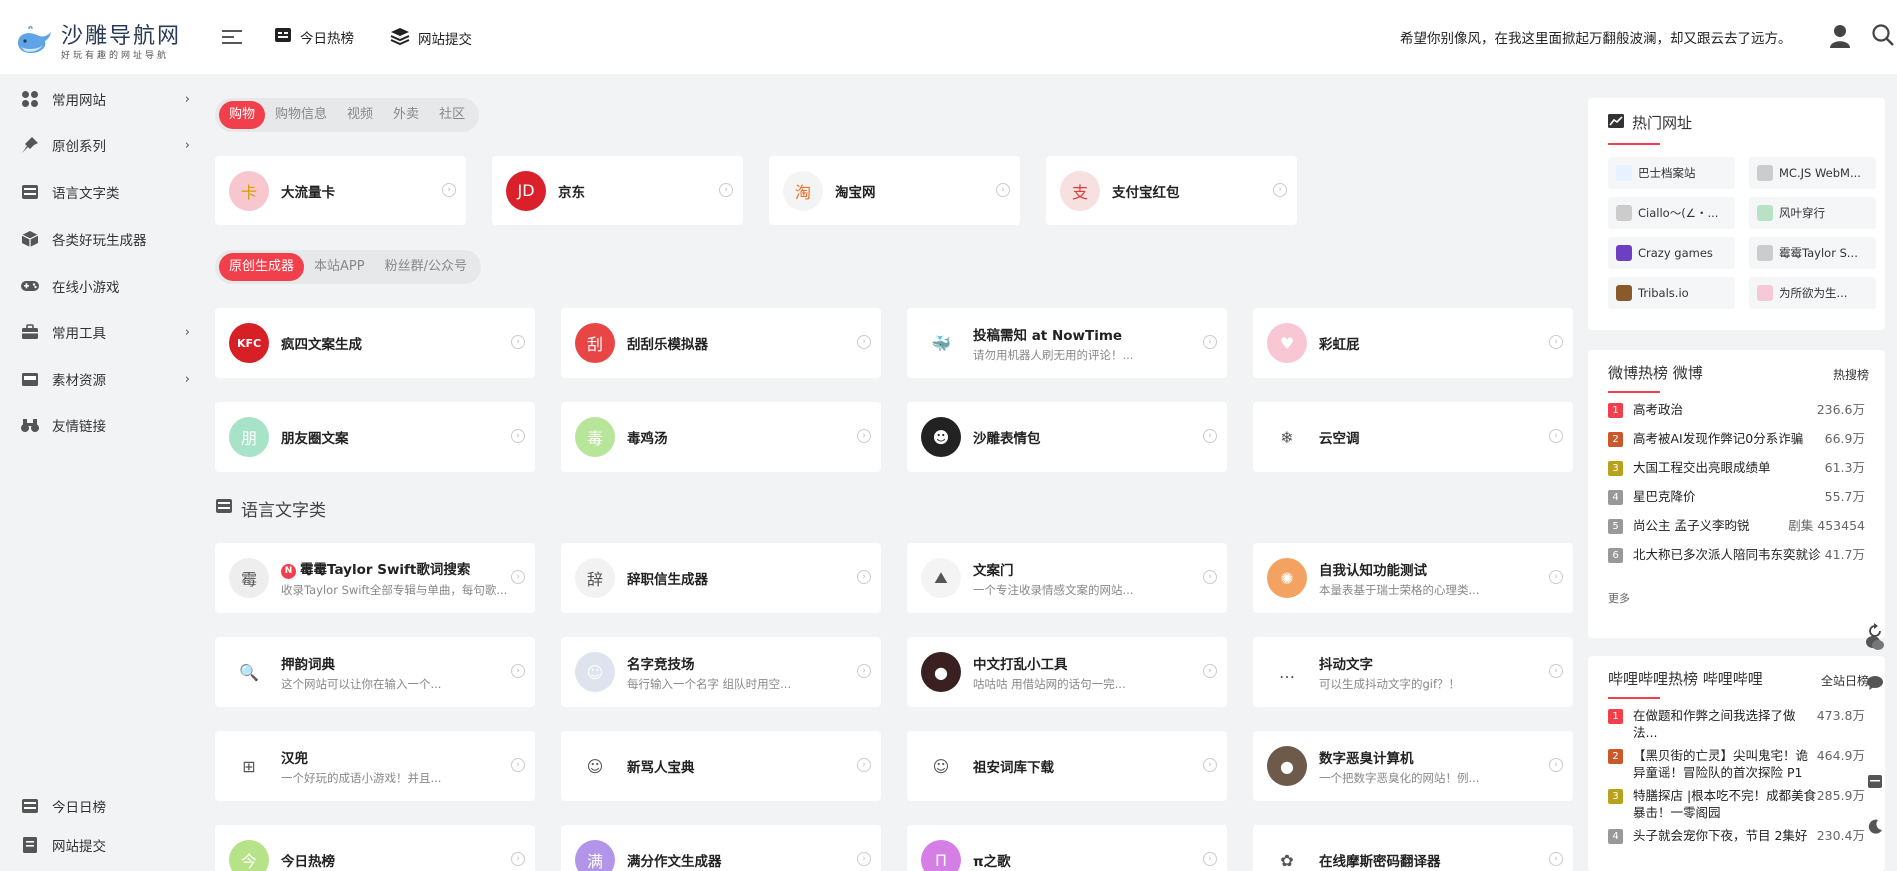 This screenshot has width=1897, height=871. Describe the element at coordinates (375, 766) in the screenshot. I see `language-tool-card: ⊞ 汉兜 一个好玩的成语小游戏！并且... ›` at that location.